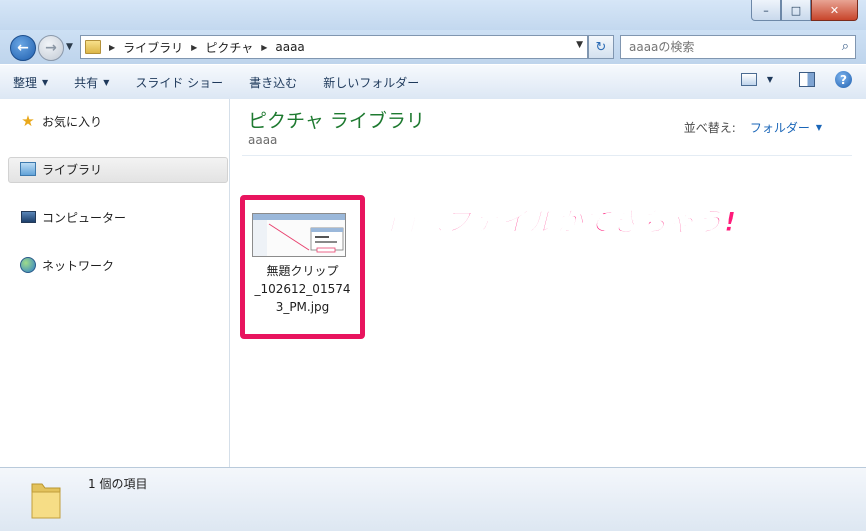  I want to click on command-bar: 整理 ▼ 共有 ▼ スライド ショー 書き込む 新しいフォルダー ▼ ?, so click(433, 82).